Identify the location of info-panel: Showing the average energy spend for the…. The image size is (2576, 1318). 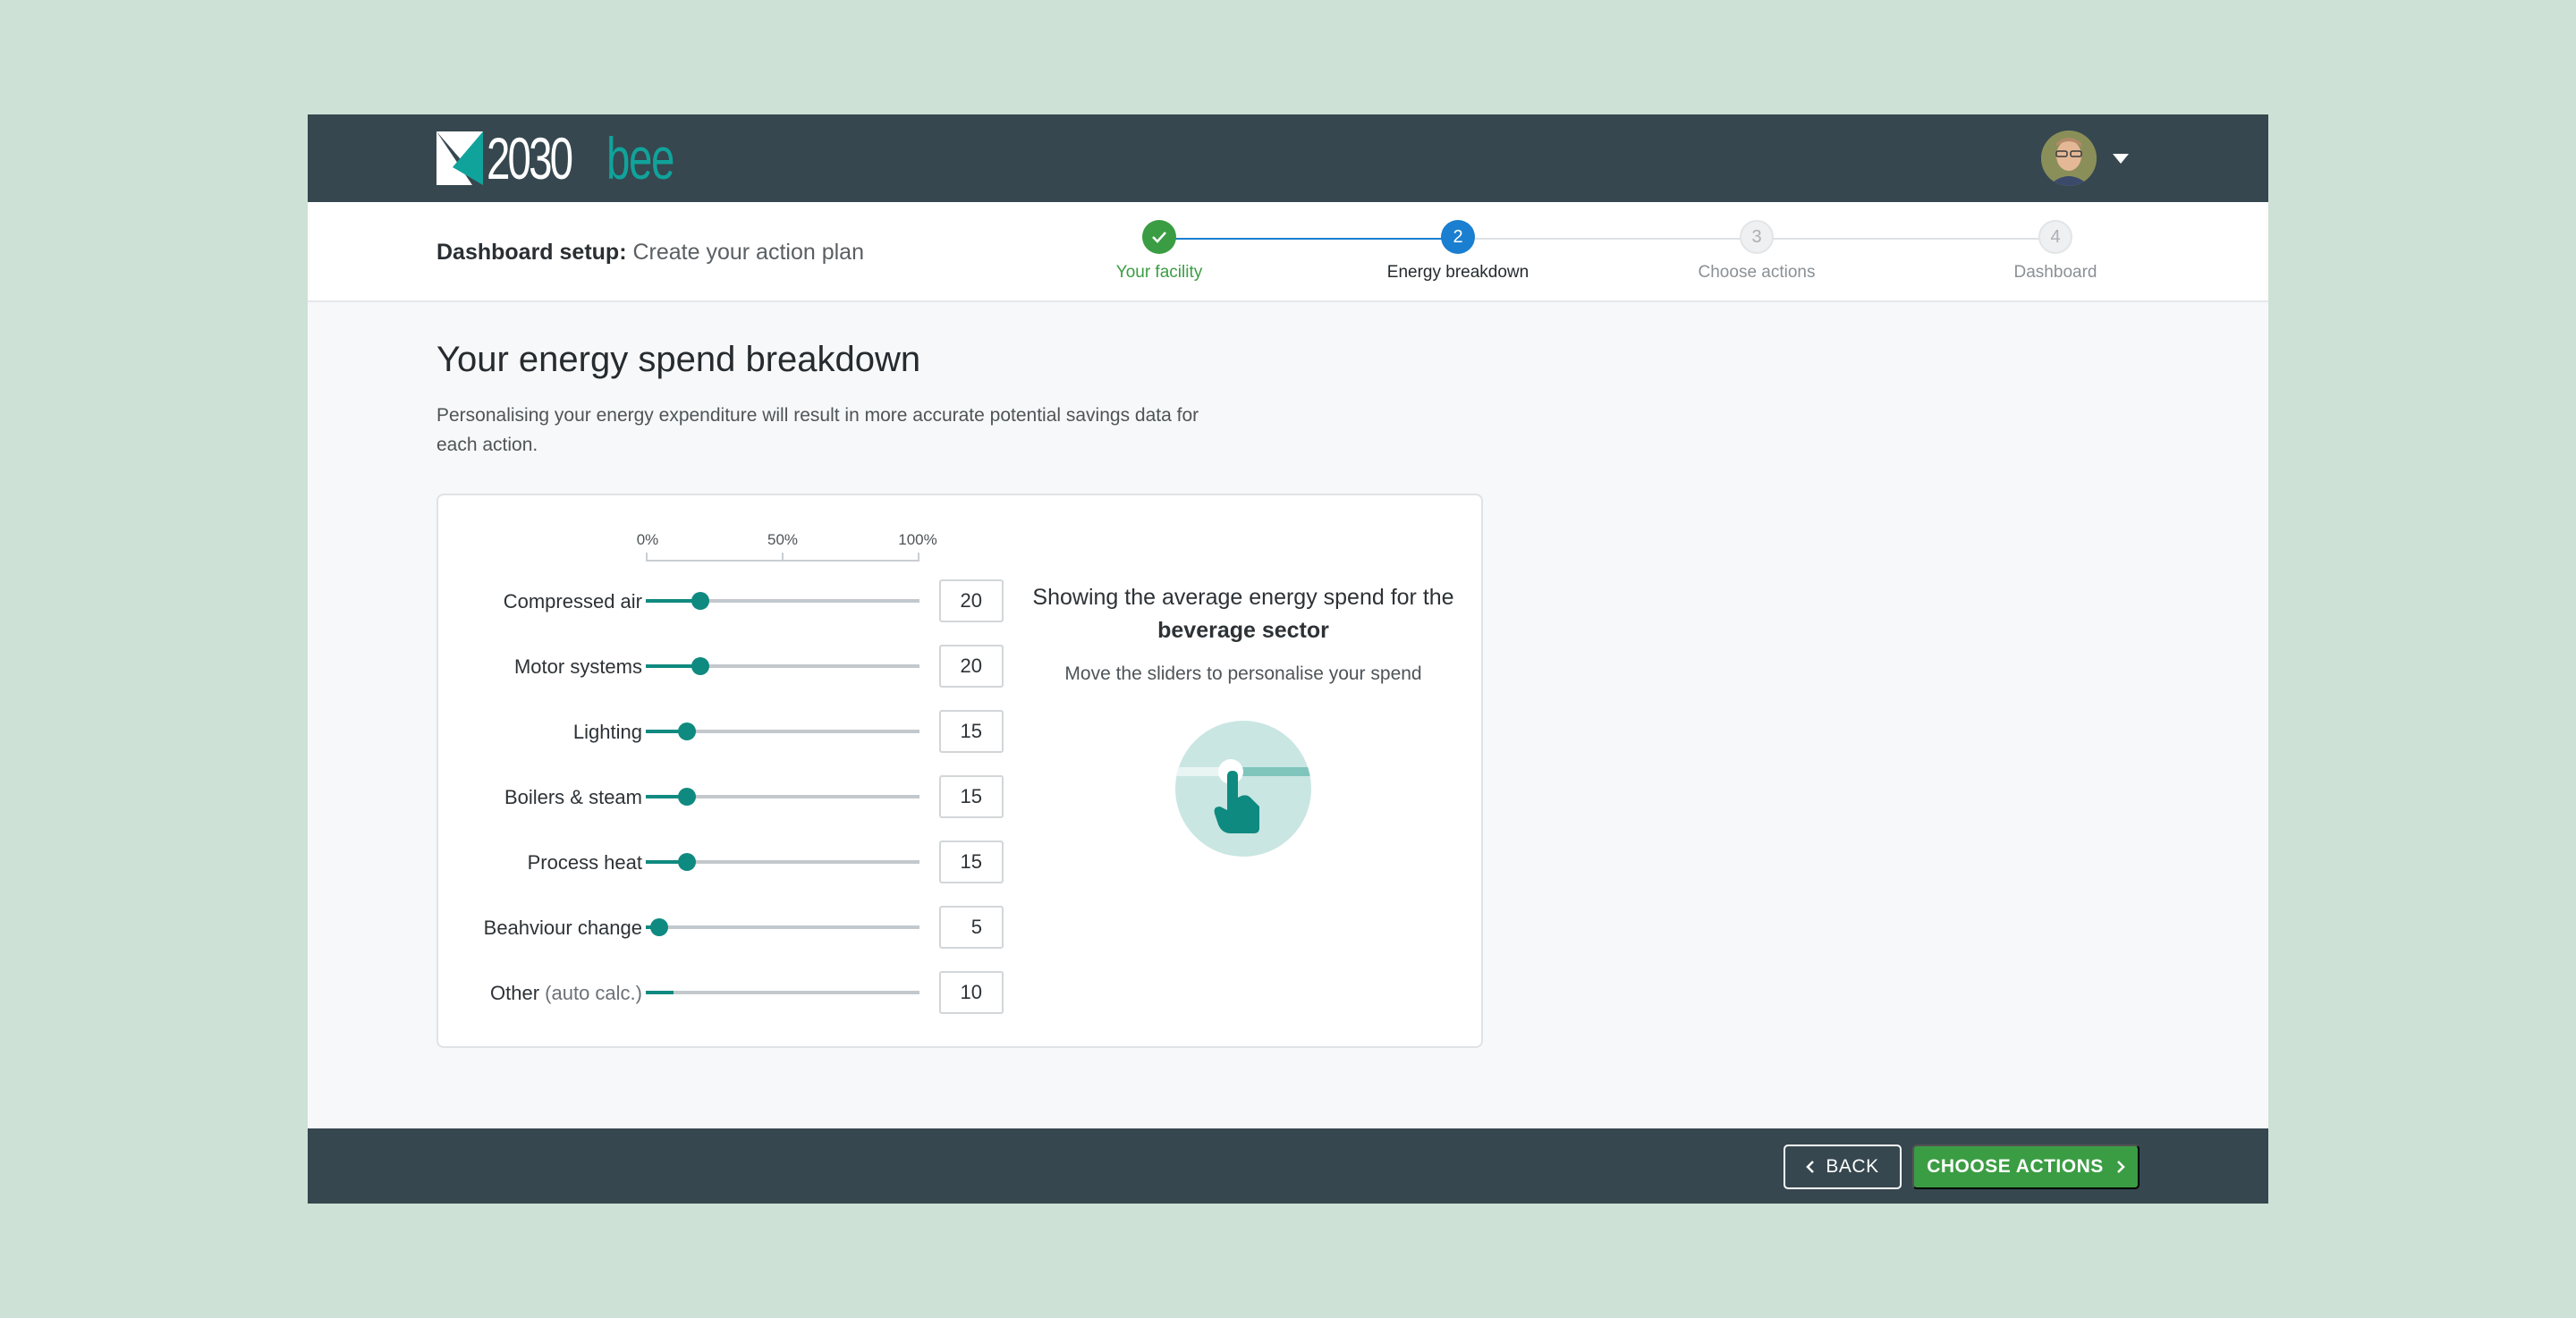
(1243, 719).